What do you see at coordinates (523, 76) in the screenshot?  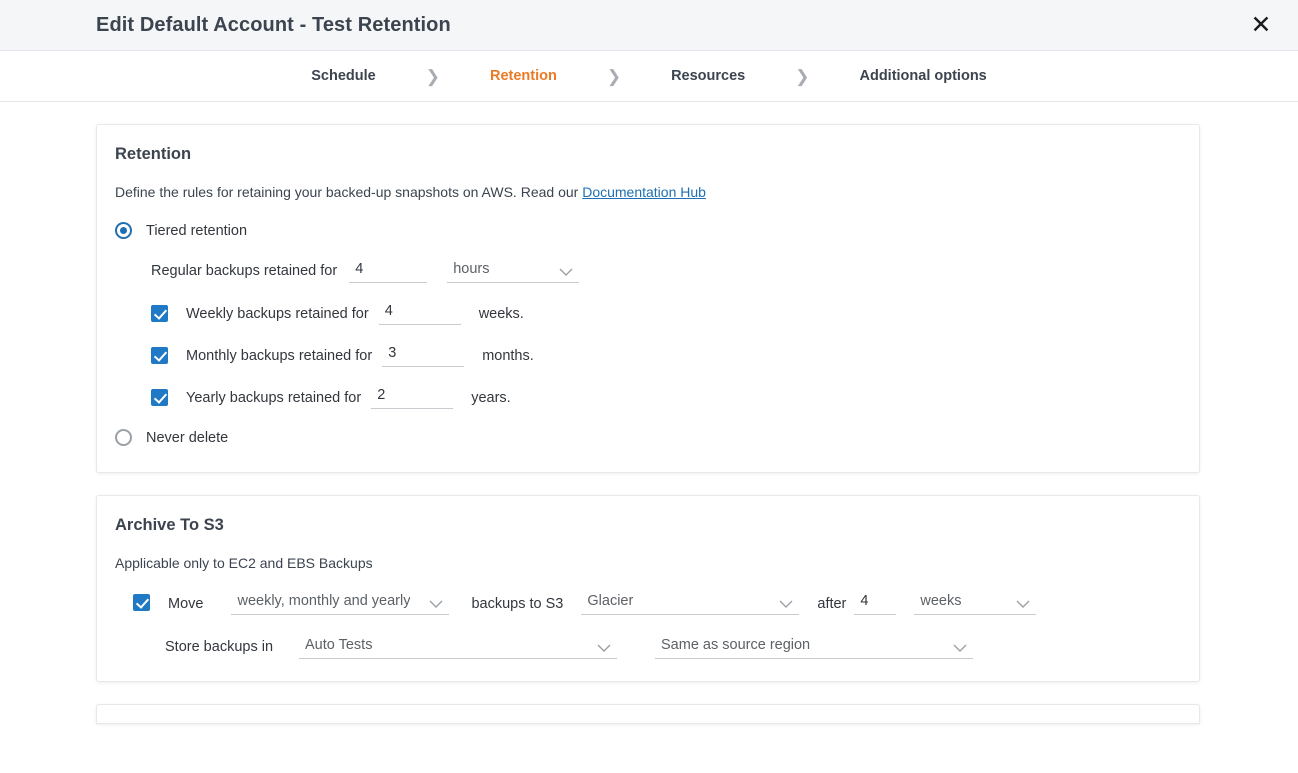 I see `tab-retention: Retention` at bounding box center [523, 76].